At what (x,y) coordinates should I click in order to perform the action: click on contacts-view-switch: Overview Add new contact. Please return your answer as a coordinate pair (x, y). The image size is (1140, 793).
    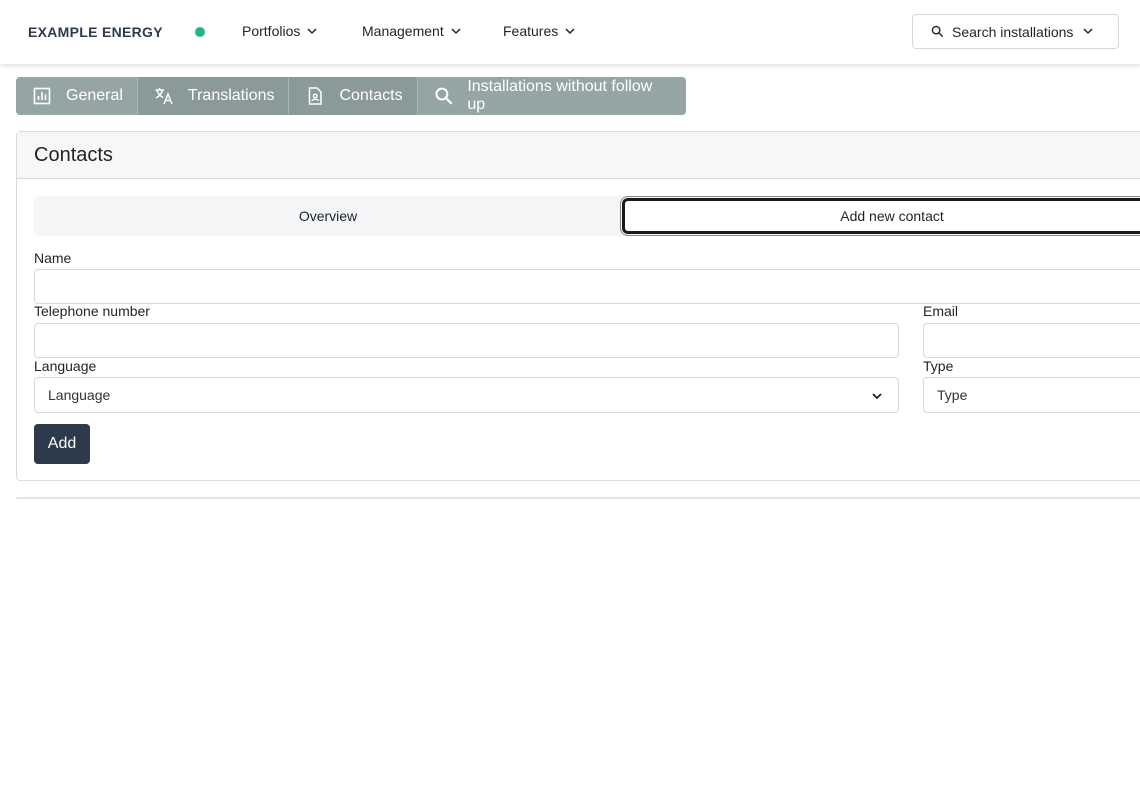
    Looking at the image, I should click on (587, 216).